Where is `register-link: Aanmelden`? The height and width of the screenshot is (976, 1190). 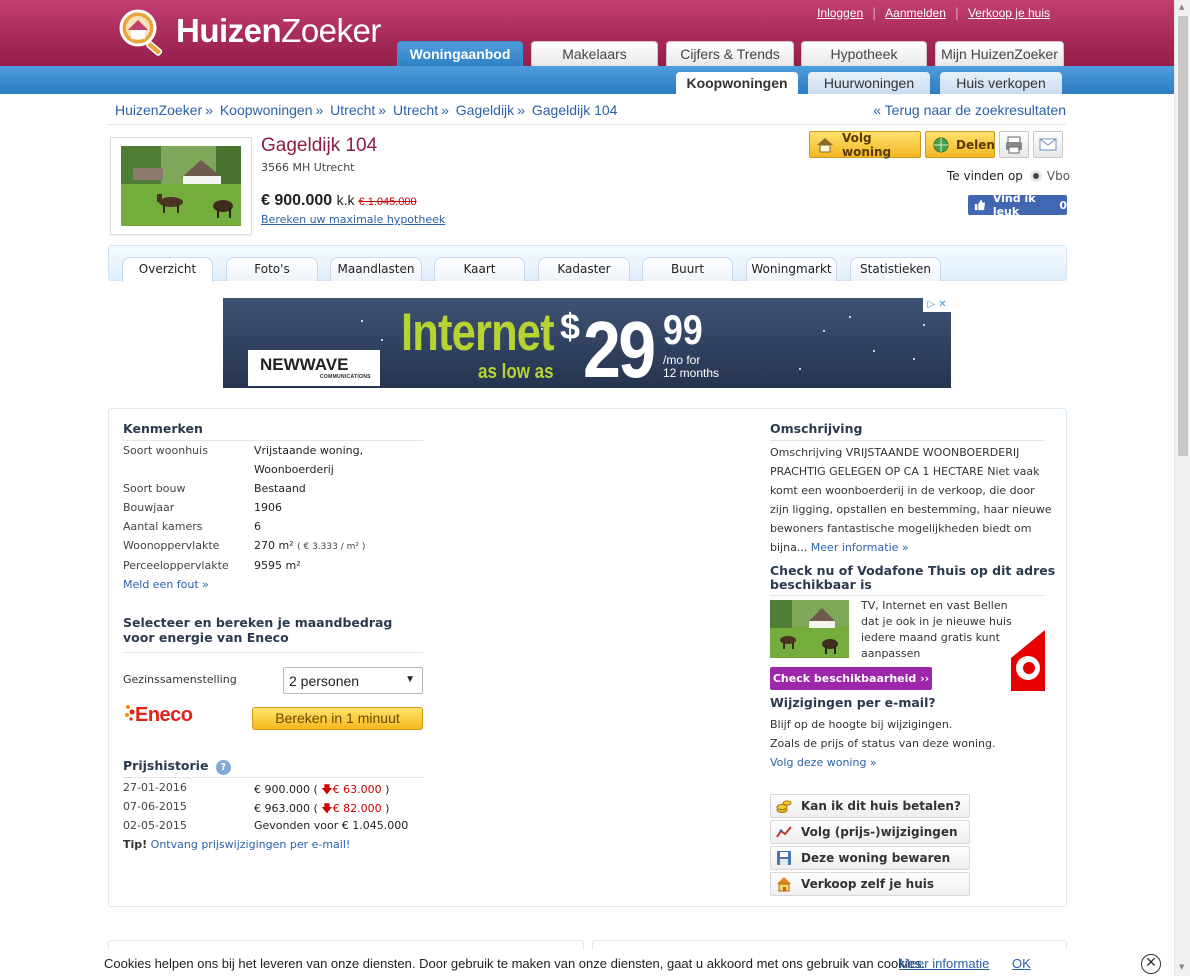 register-link: Aanmelden is located at coordinates (915, 13).